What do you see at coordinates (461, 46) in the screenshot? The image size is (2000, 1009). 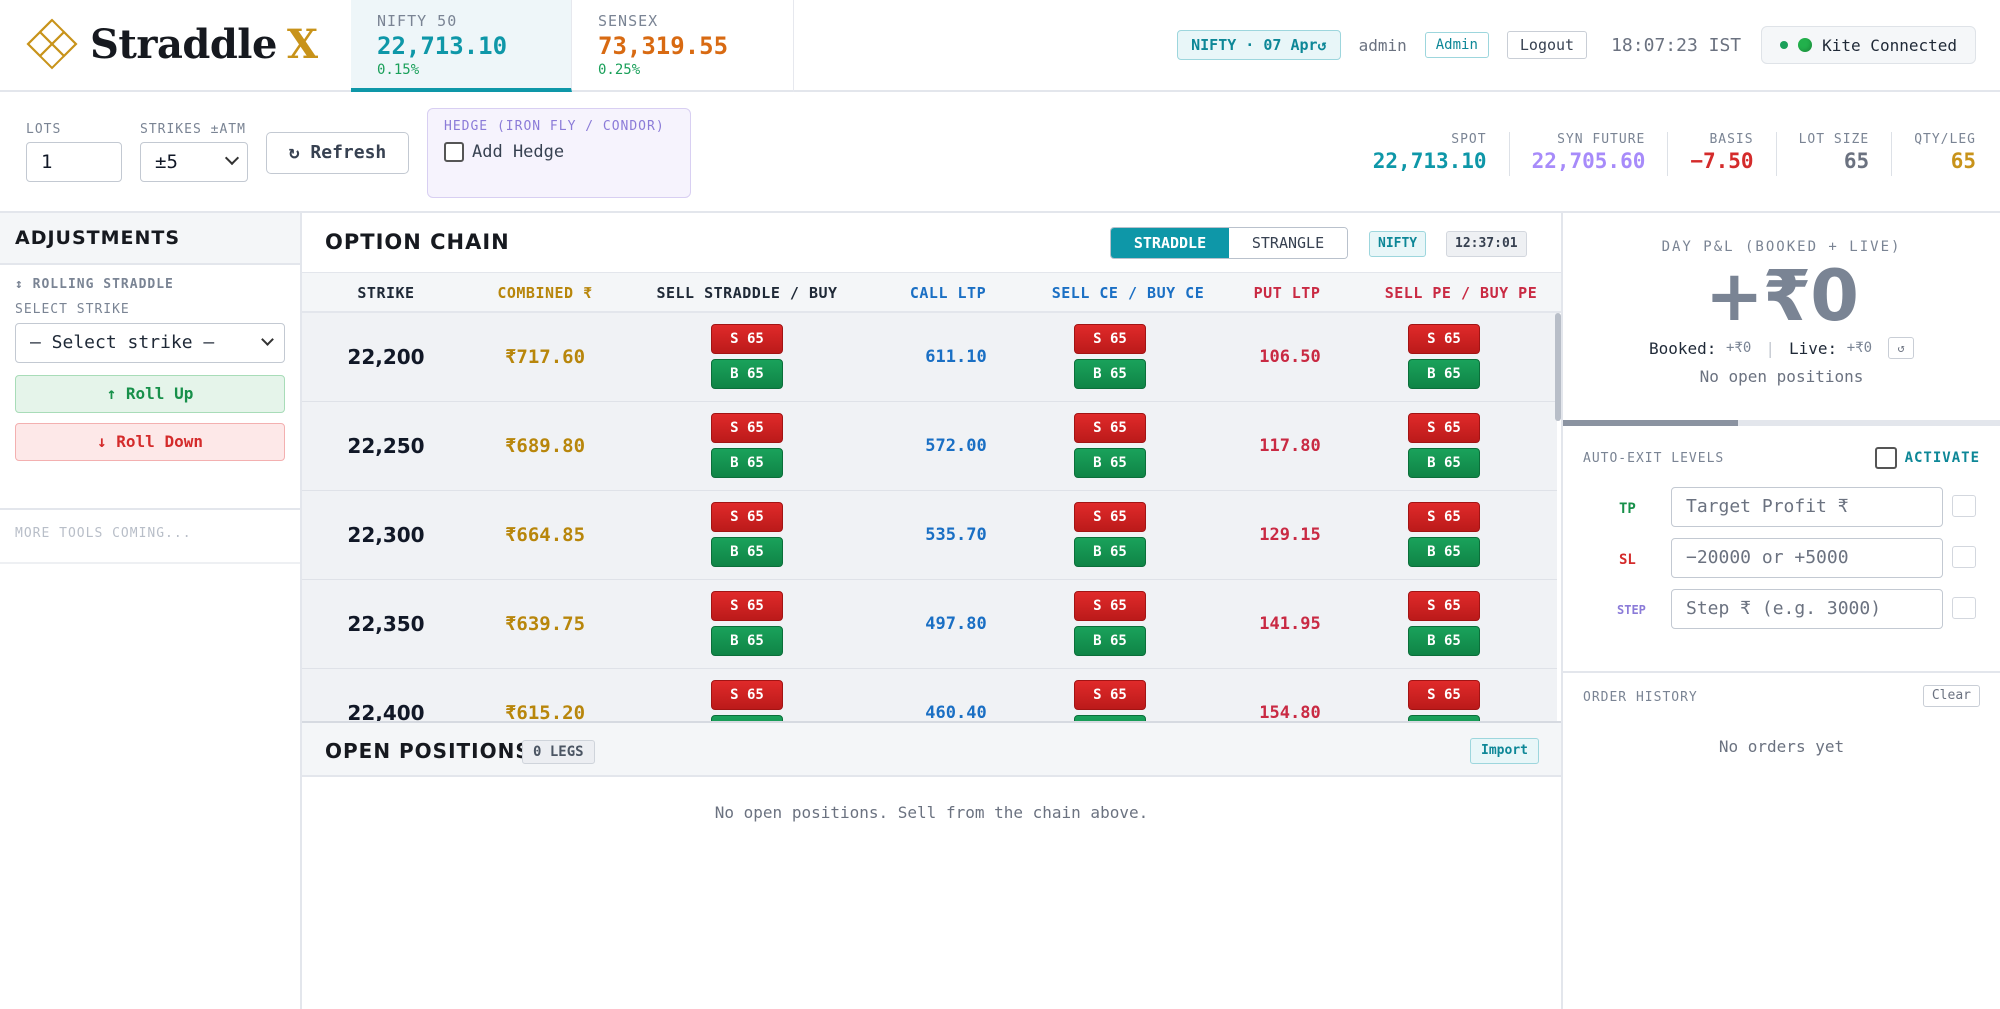 I see `ticker-nifty: NIFTY 50 22,713.10 0.15%` at bounding box center [461, 46].